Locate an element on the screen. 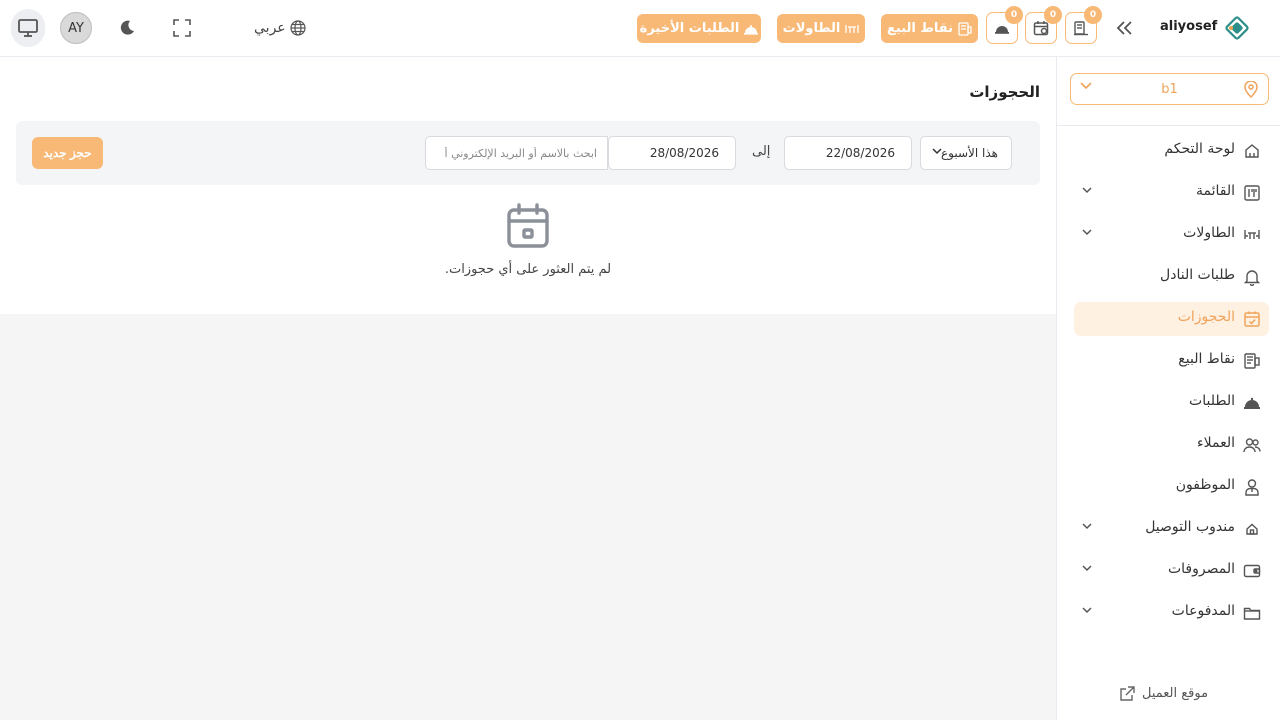 The height and width of the screenshot is (720, 1280). collapse-sidebar-button is located at coordinates (1124, 28).